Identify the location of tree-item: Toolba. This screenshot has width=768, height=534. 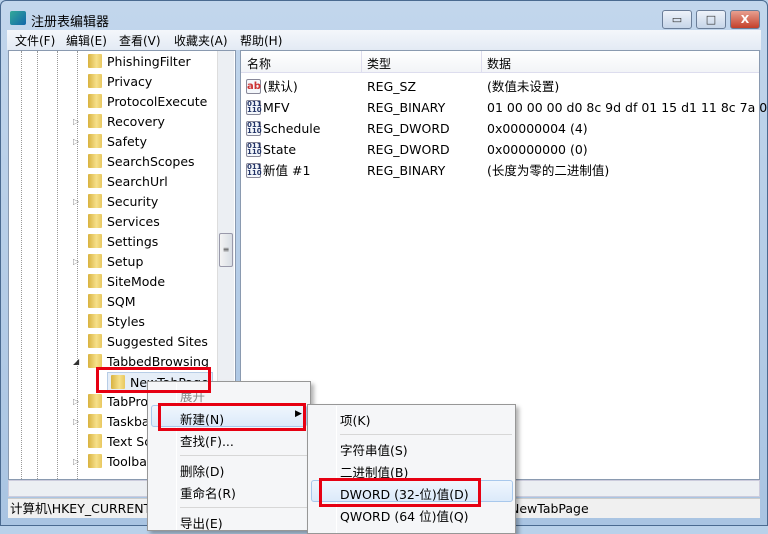
(117, 462).